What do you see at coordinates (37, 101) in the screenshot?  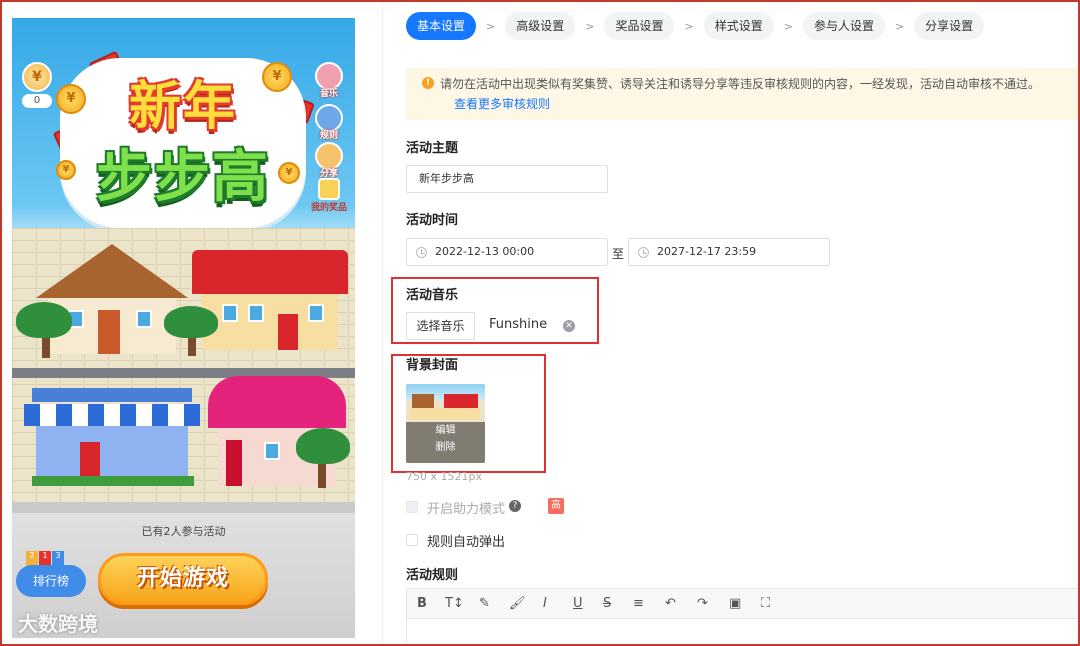 I see `score-value: 0` at bounding box center [37, 101].